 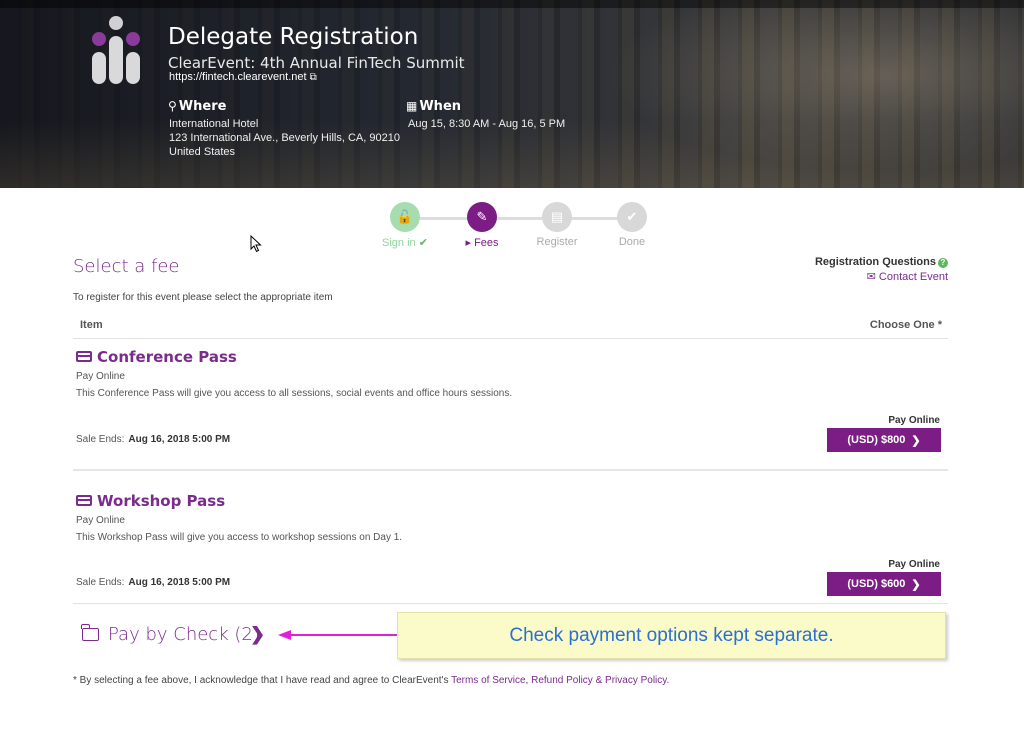 I want to click on pay-by-check-toggle: Pay by Check (2), so click(x=170, y=634).